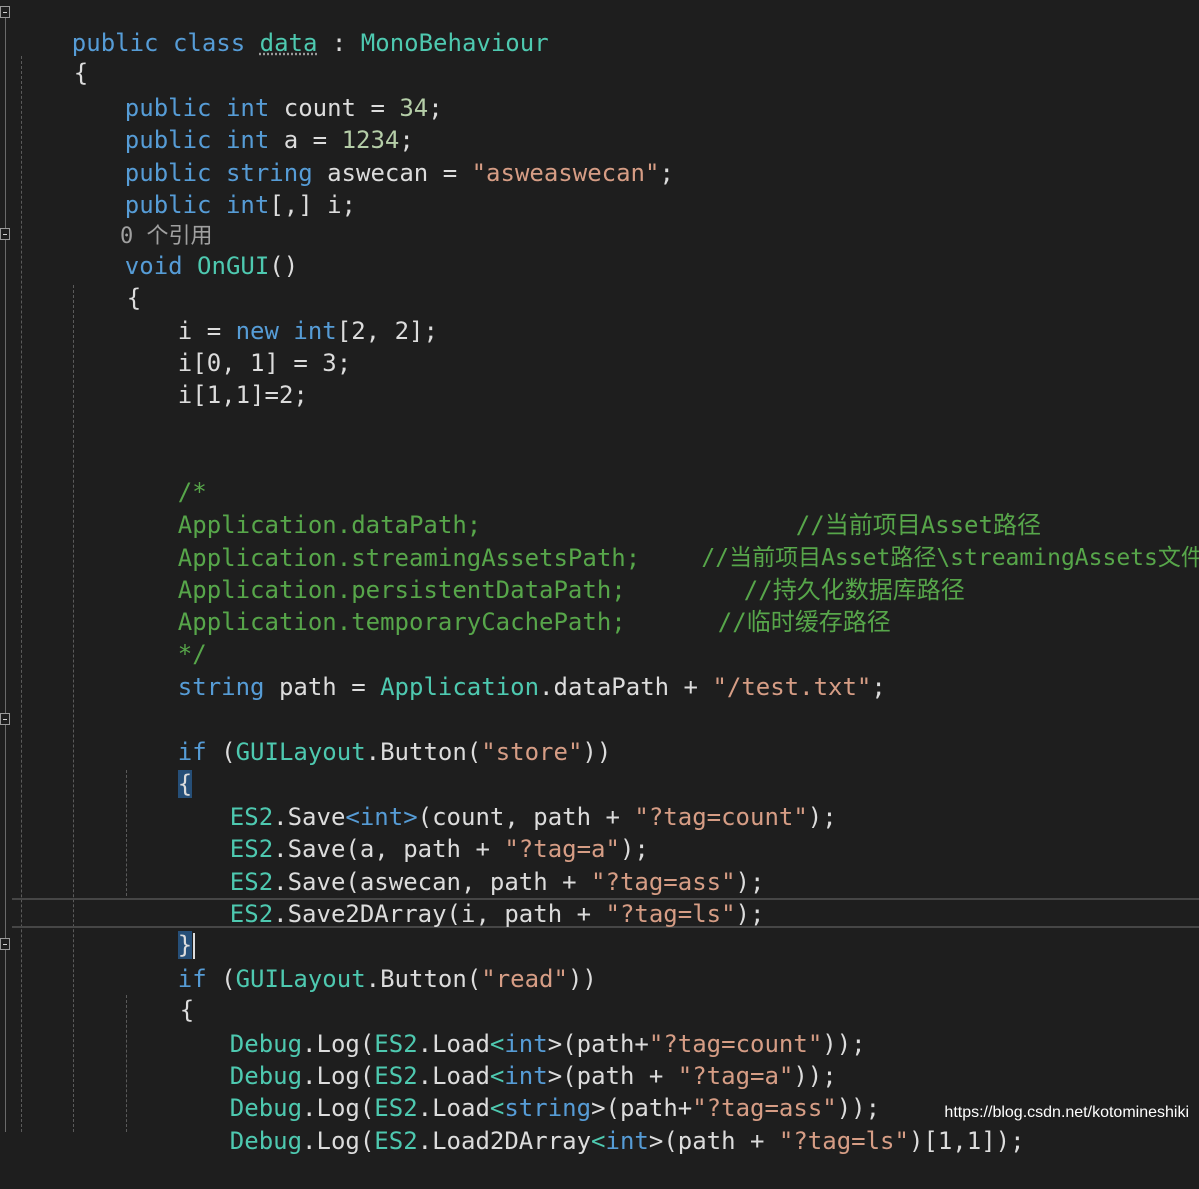  I want to click on punct: :, so click(339, 43).